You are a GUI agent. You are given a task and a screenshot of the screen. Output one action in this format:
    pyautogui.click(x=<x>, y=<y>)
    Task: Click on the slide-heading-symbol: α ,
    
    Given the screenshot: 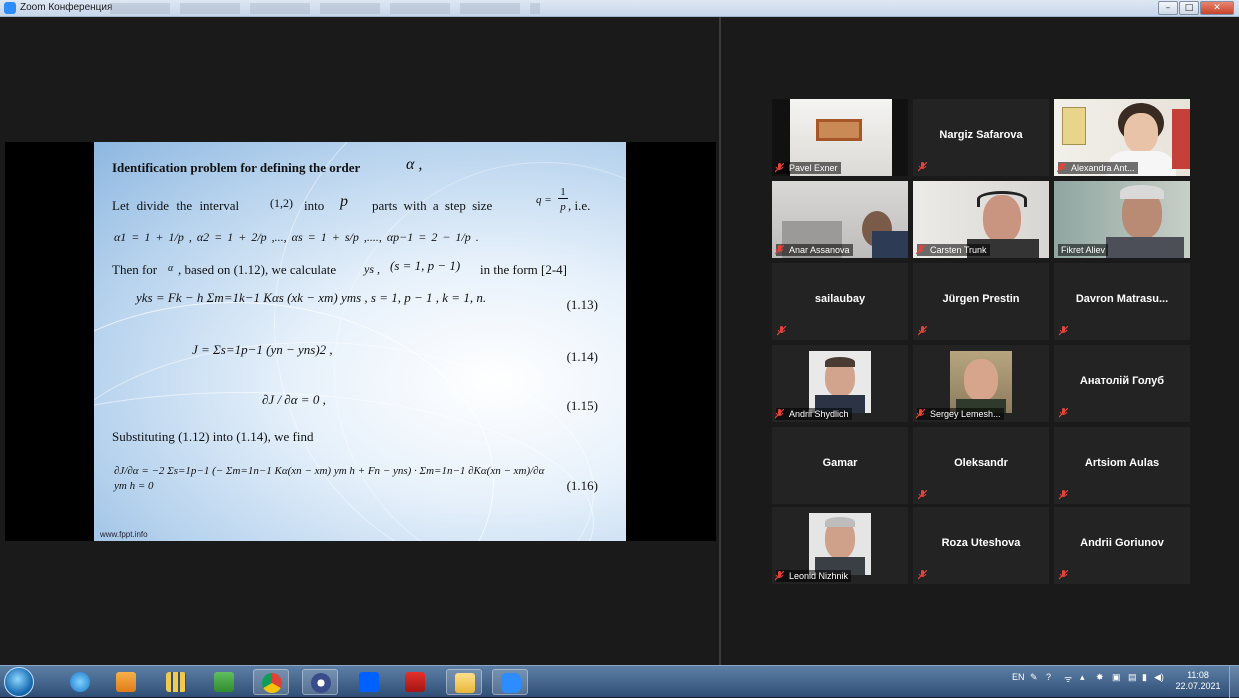 What is the action you would take?
    pyautogui.click(x=414, y=164)
    